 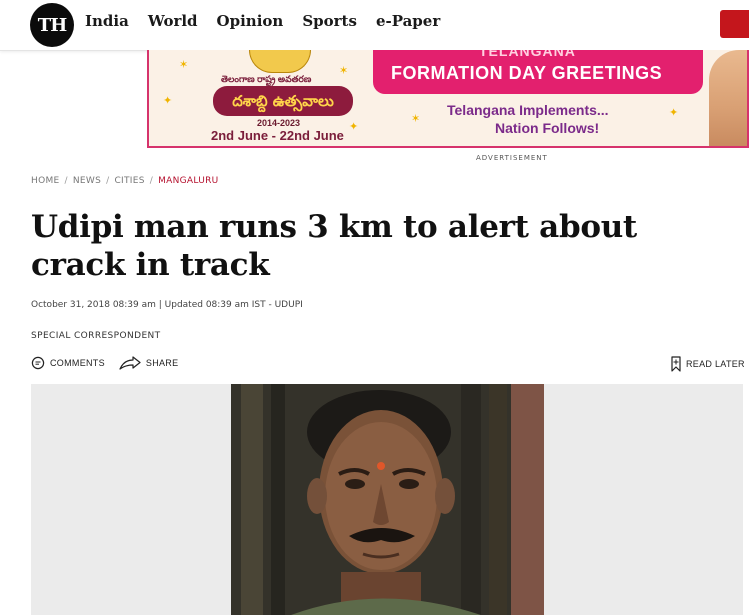 I want to click on nav-opinion: Opinion, so click(x=250, y=21).